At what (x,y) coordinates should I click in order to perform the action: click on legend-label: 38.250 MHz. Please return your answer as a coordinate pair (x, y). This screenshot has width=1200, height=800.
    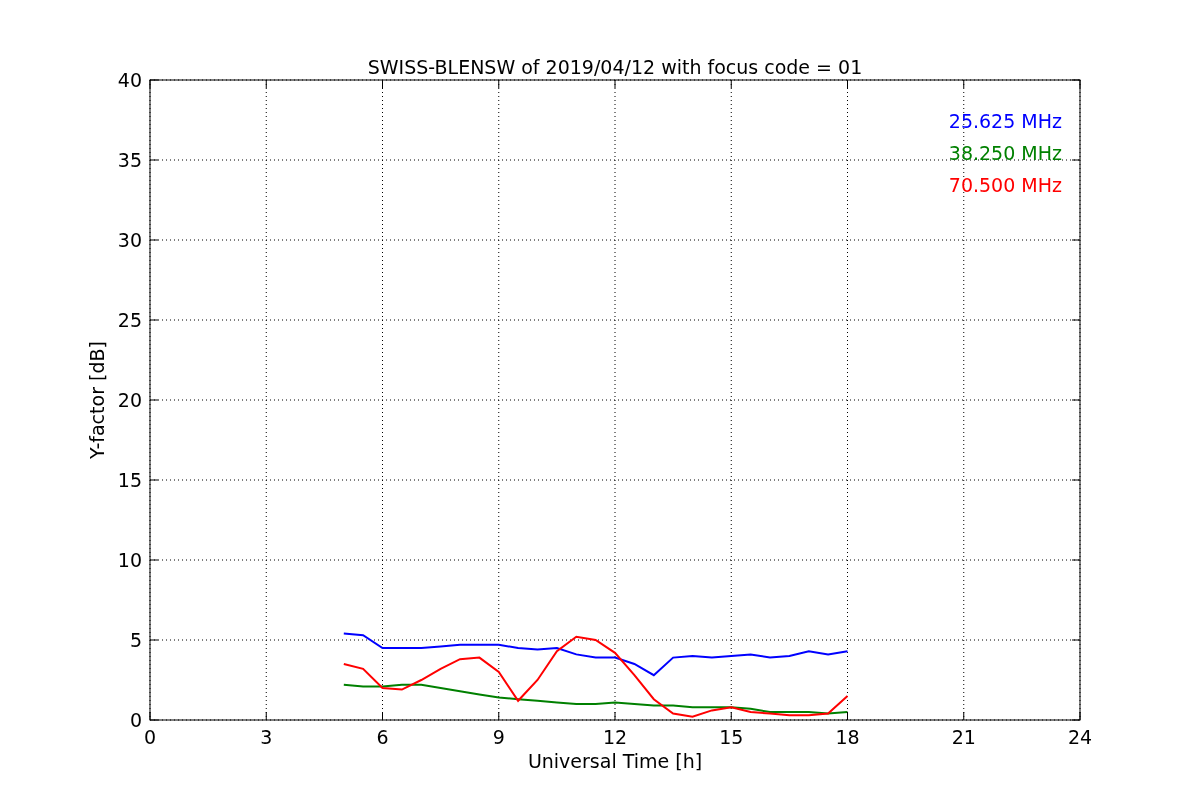
    Looking at the image, I should click on (1005, 153).